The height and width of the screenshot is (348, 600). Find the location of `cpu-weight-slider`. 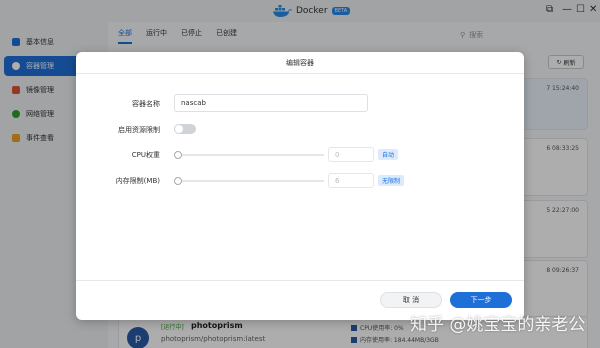

cpu-weight-slider is located at coordinates (249, 155).